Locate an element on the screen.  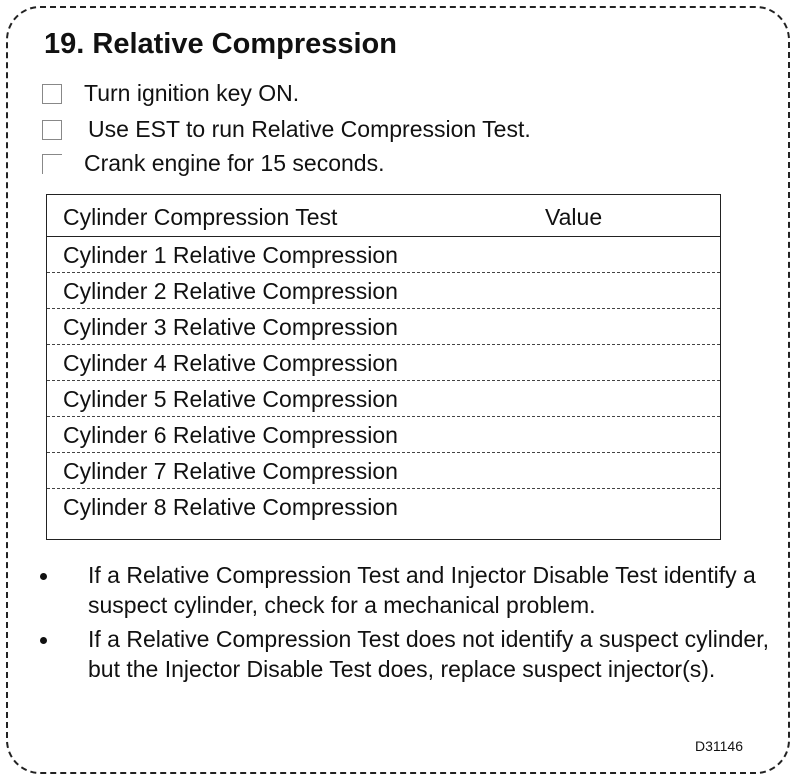
table-row: Cylinder 5 Relative Compression is located at coordinates (383, 399).